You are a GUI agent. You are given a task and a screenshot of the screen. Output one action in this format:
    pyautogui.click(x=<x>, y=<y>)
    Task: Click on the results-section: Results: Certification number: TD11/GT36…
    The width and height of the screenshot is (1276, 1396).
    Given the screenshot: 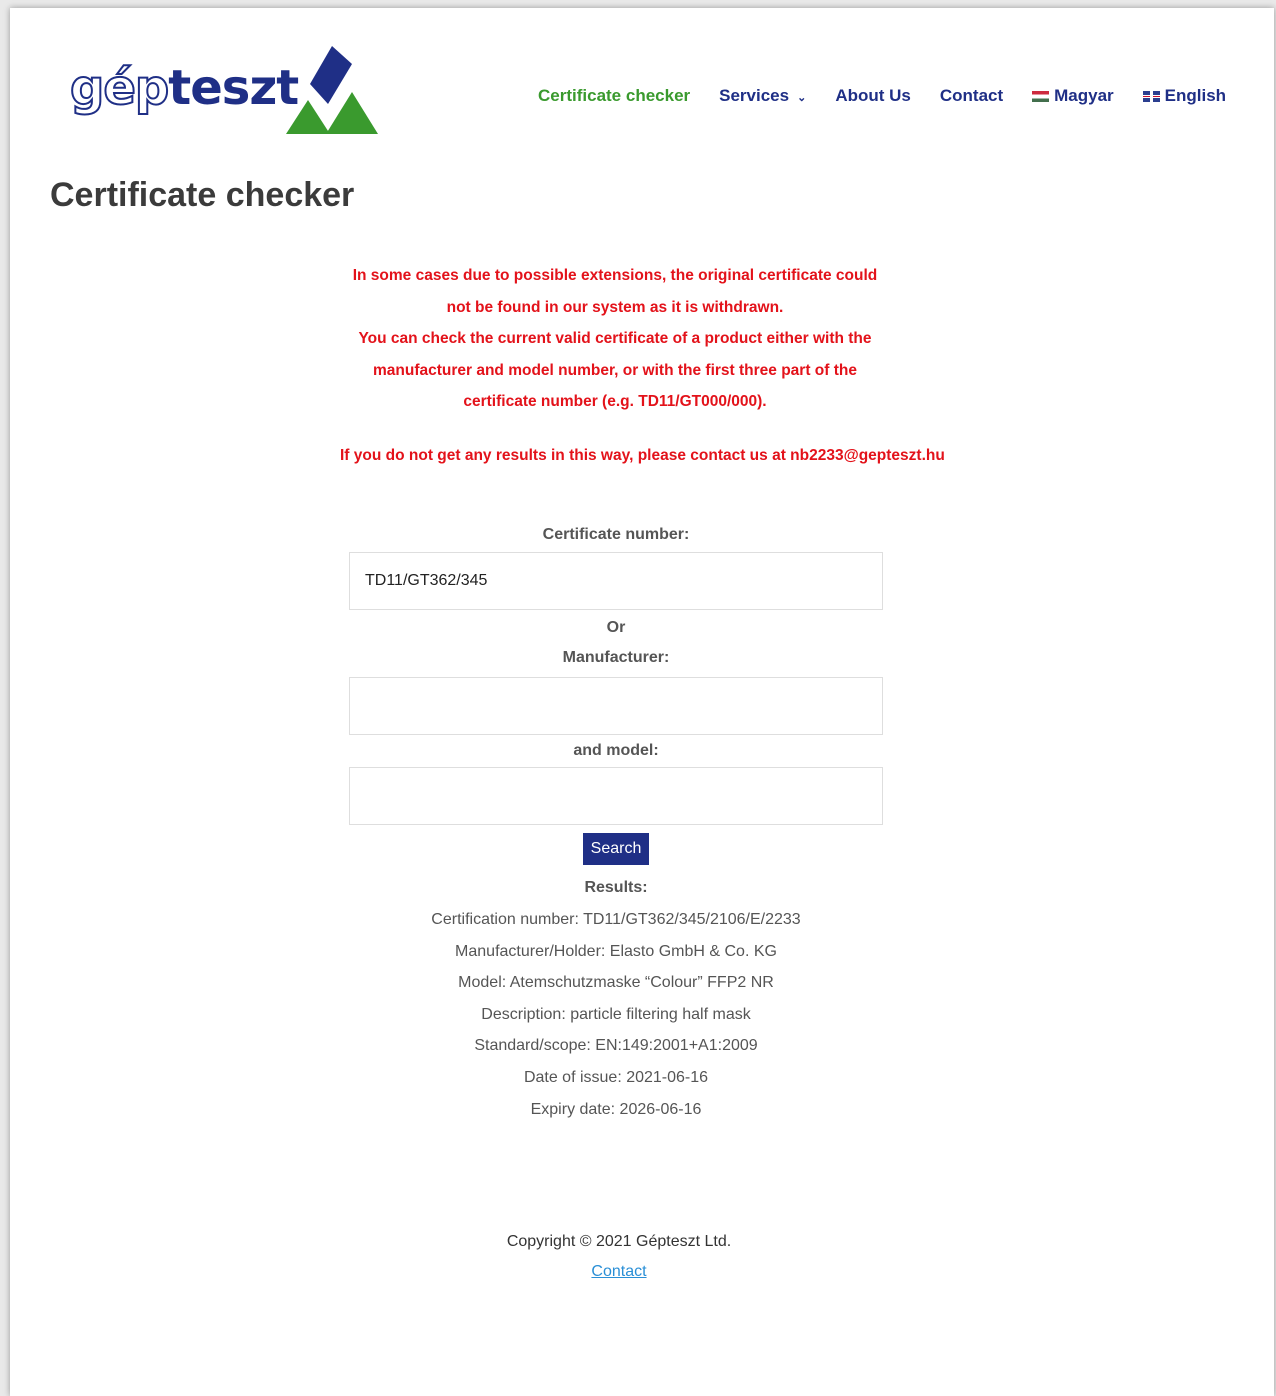 What is the action you would take?
    pyautogui.click(x=616, y=998)
    